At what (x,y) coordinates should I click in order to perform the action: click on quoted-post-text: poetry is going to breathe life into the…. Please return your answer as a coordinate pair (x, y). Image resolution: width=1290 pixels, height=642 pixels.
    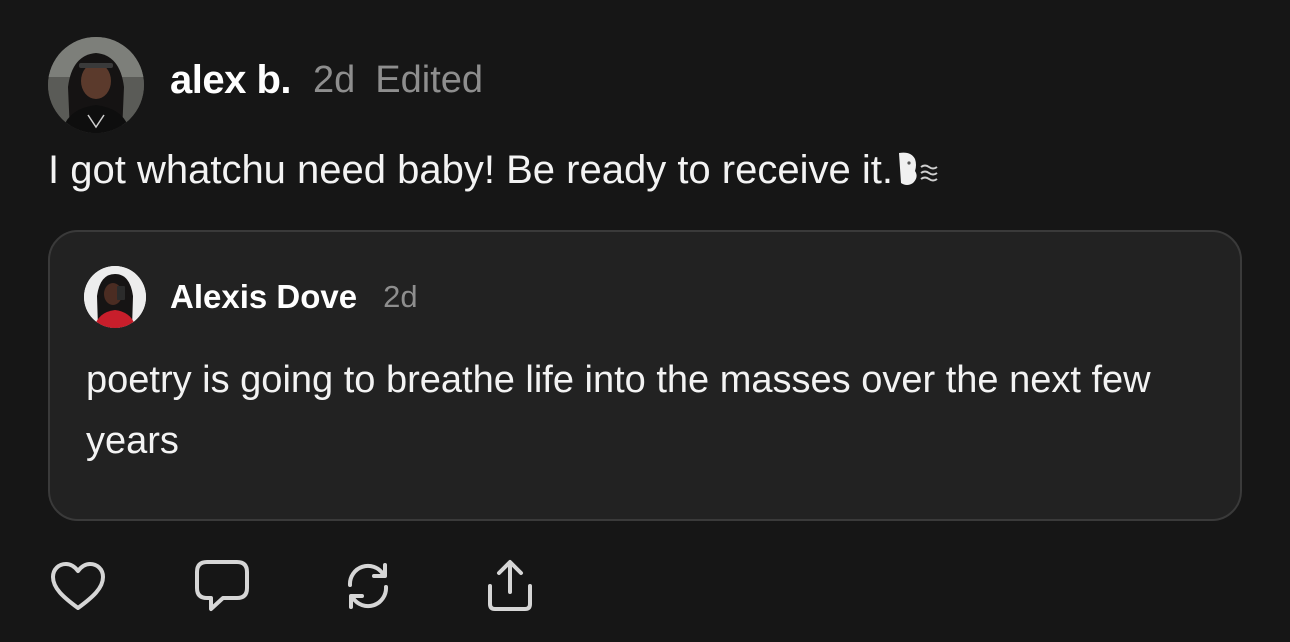
    Looking at the image, I should click on (618, 410).